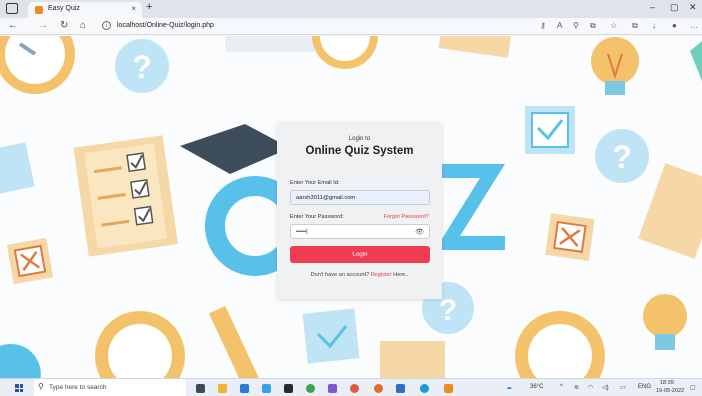  I want to click on letter-z-shape, so click(470, 207).